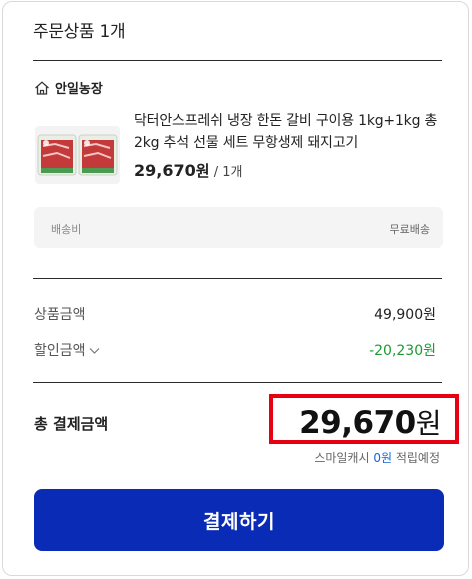  I want to click on chevron-down-icon, so click(94, 351).